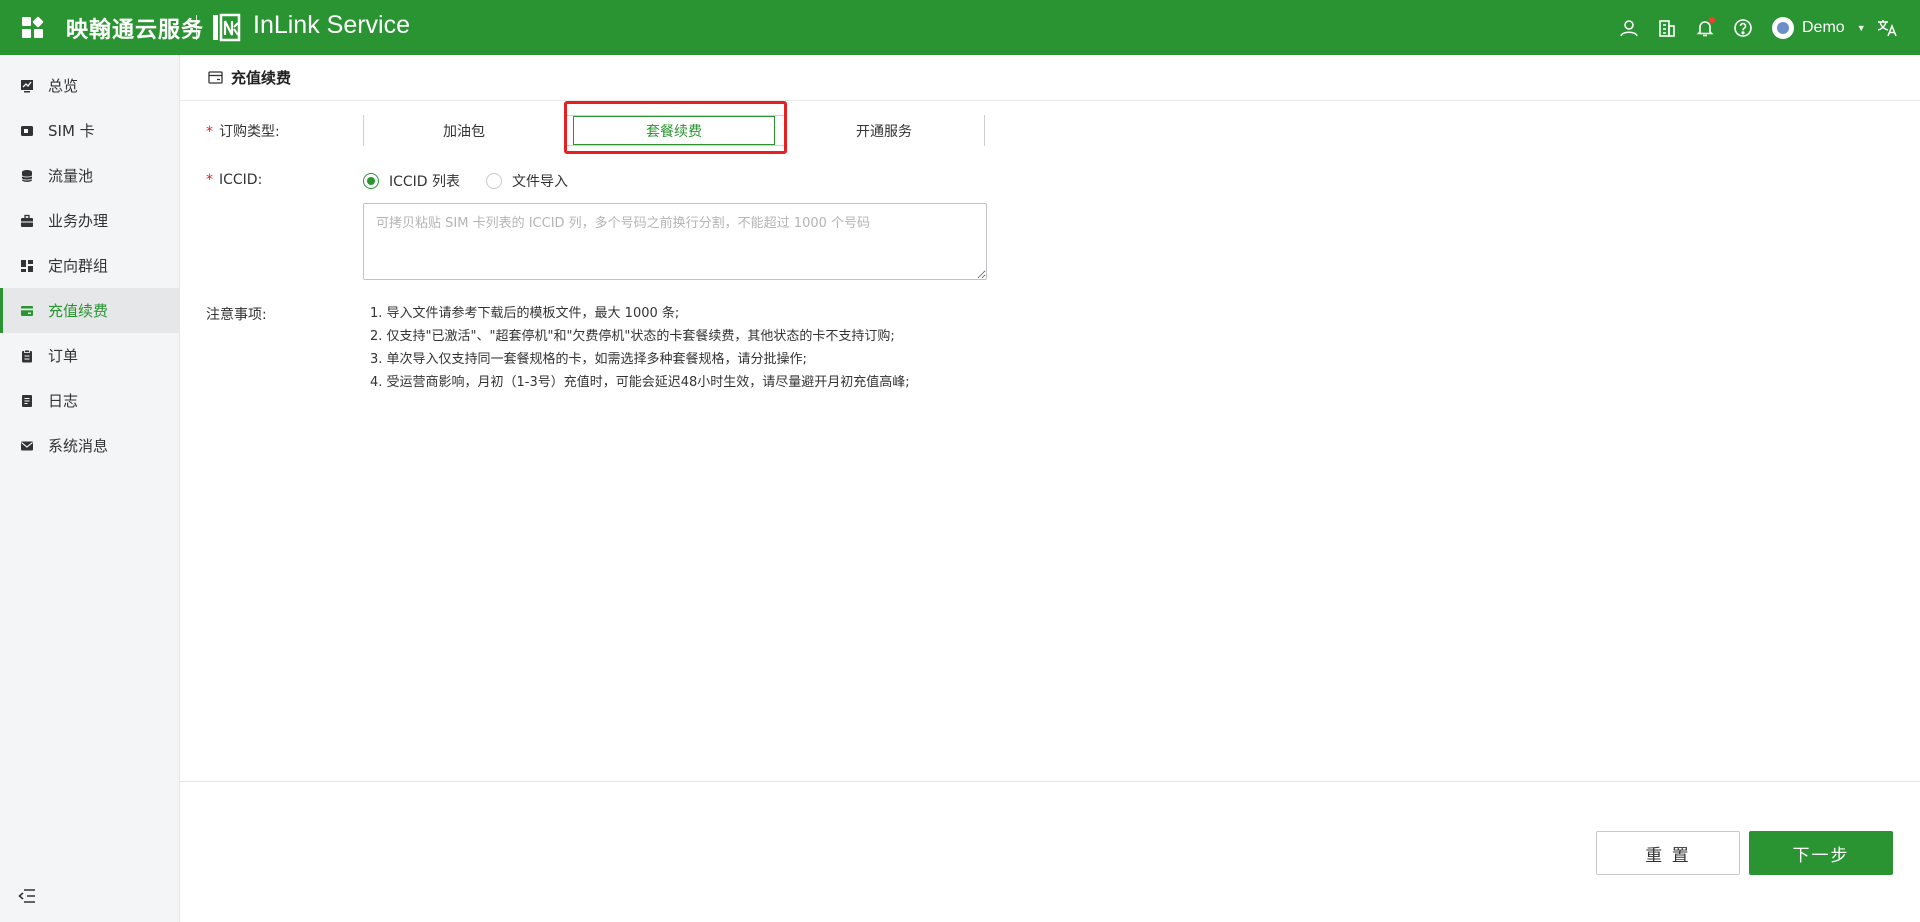  What do you see at coordinates (464, 130) in the screenshot?
I see `order-type-option-addon: 加油包` at bounding box center [464, 130].